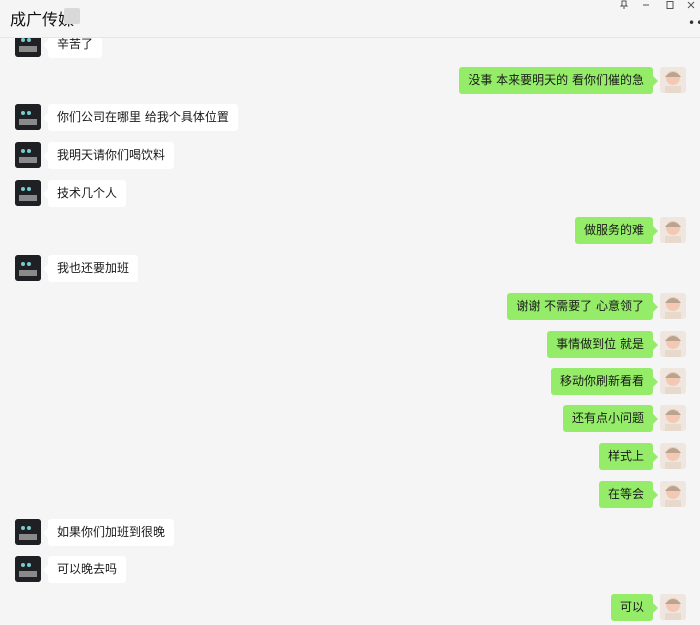 The width and height of the screenshot is (700, 625). Describe the element at coordinates (140, 117) in the screenshot. I see `message-bubble: 你们公司在哪里 给我个具体位置` at that location.